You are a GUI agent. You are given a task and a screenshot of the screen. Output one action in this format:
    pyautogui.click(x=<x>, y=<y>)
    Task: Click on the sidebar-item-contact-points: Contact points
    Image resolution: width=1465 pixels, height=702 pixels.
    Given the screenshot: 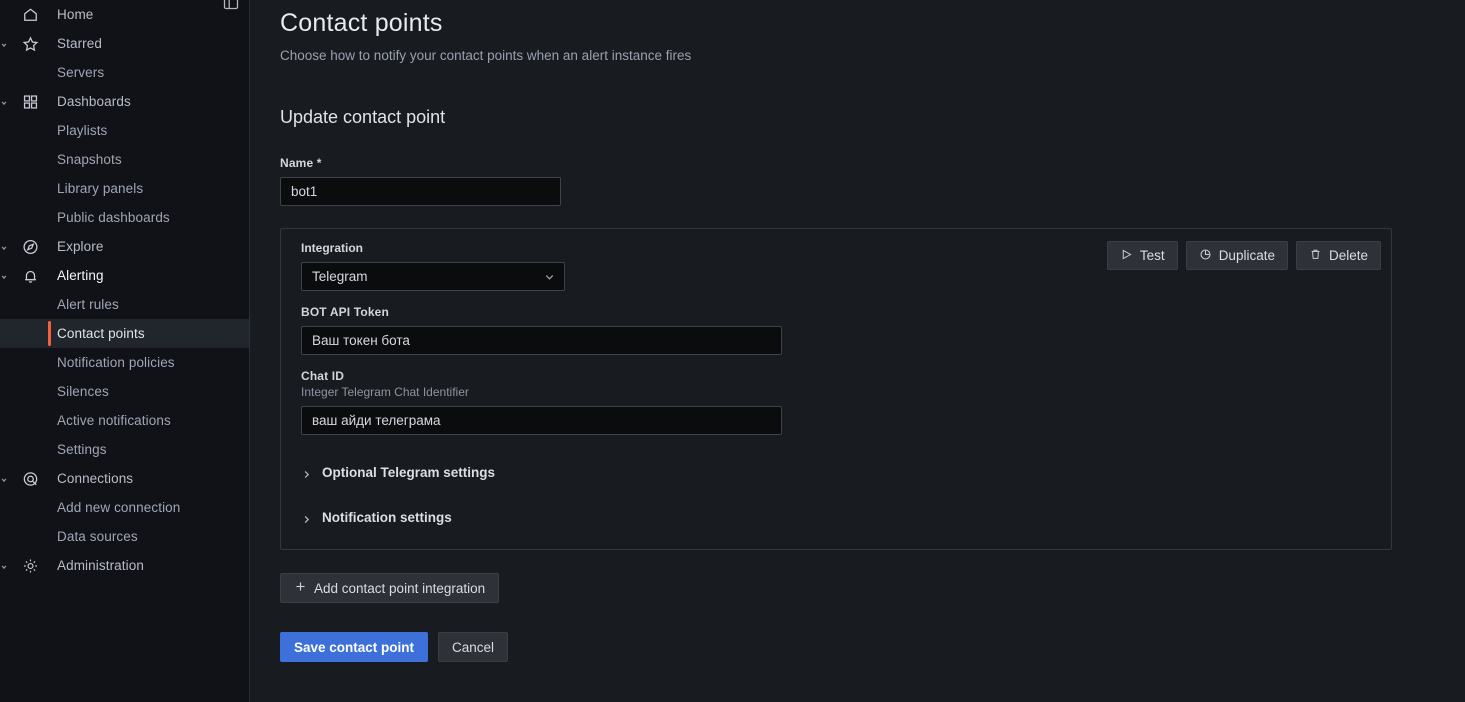 What is the action you would take?
    pyautogui.click(x=124, y=333)
    